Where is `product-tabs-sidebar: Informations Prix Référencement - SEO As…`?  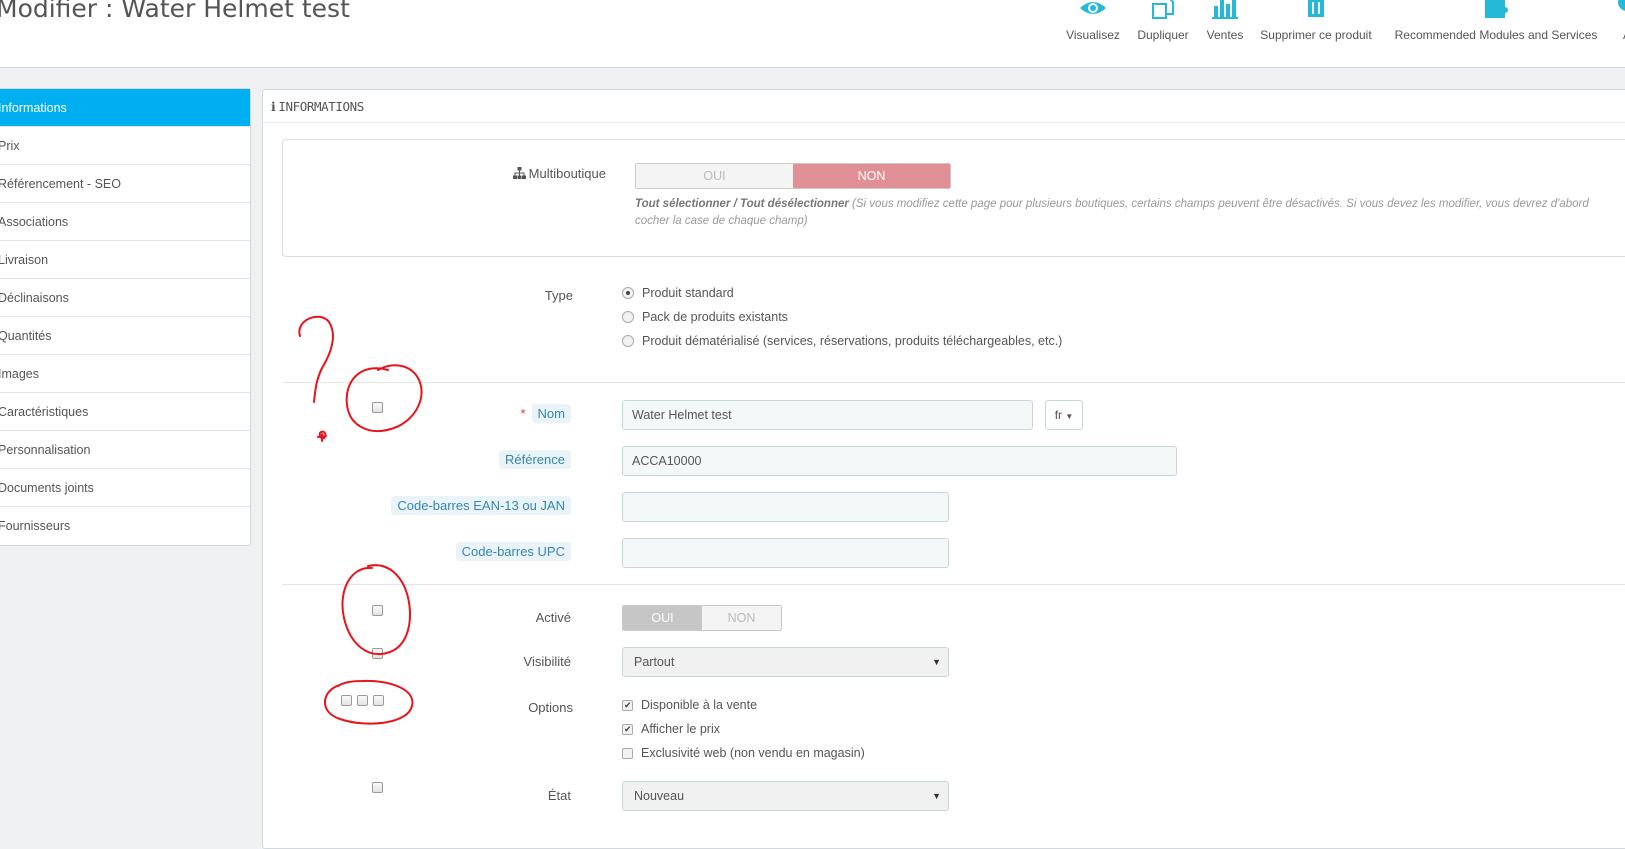
product-tabs-sidebar: Informations Prix Référencement - SEO As… is located at coordinates (125, 317).